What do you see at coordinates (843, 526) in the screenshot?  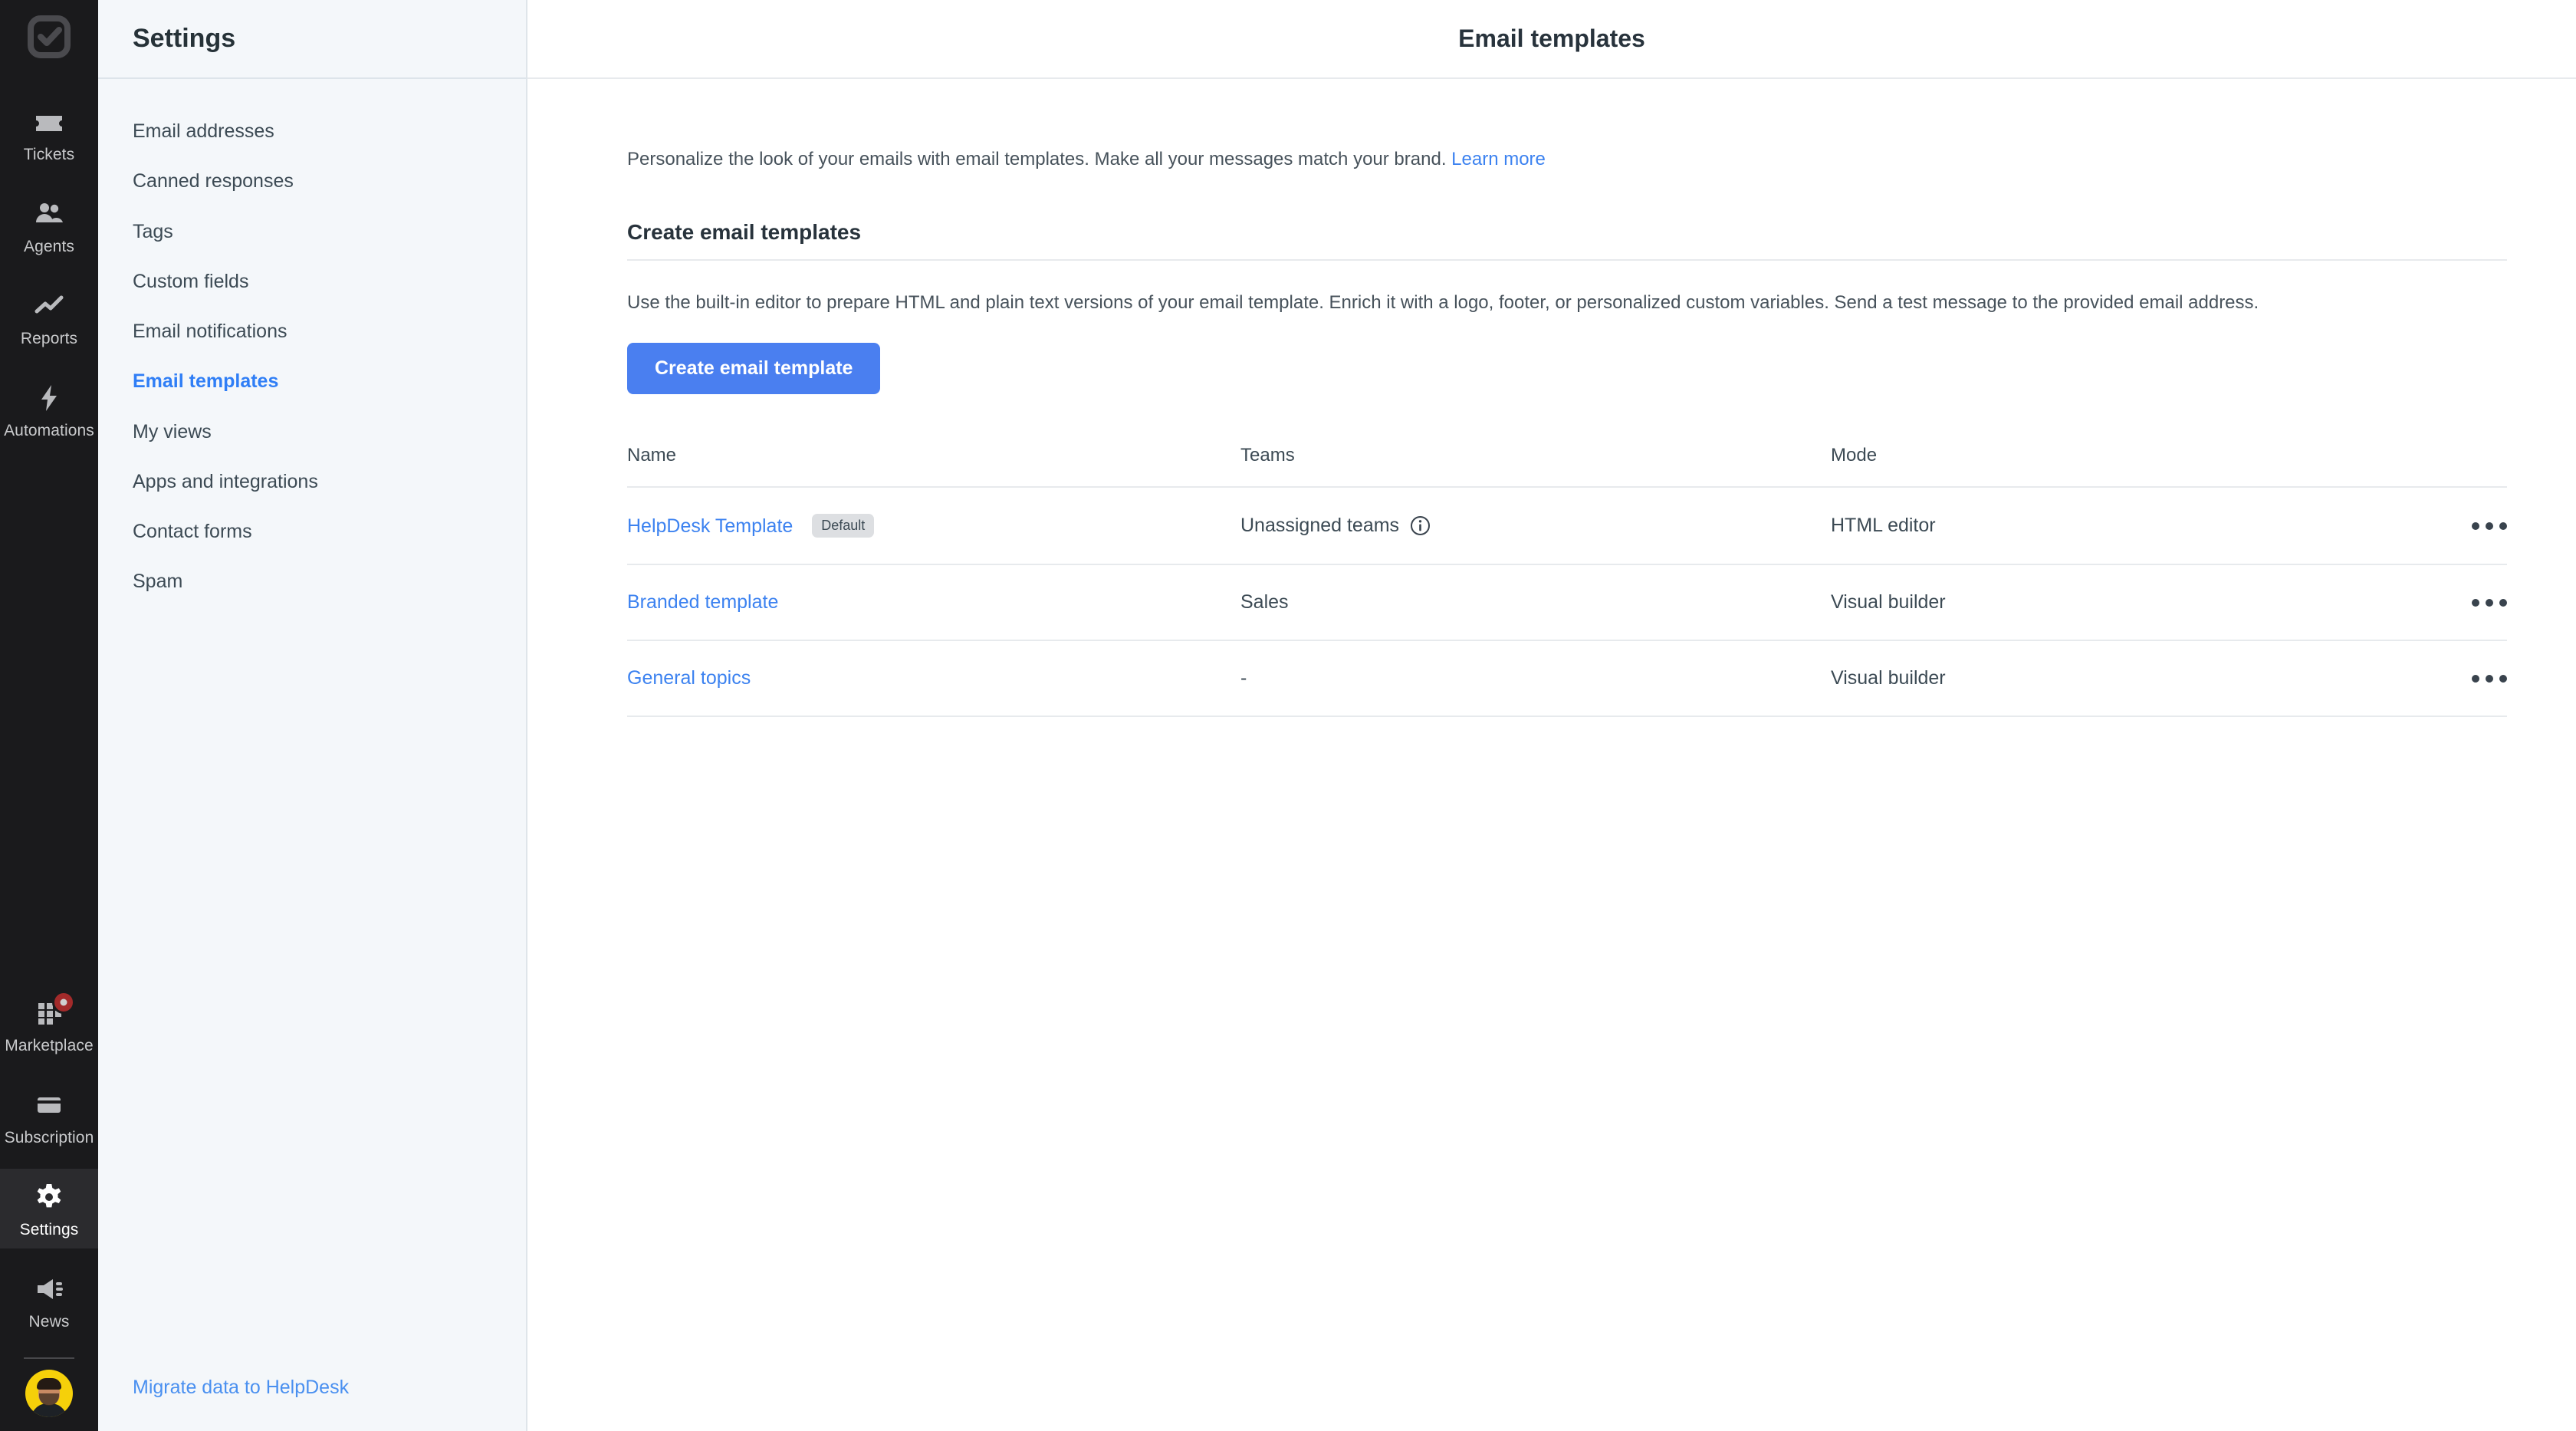 I see `status-badge: Default` at bounding box center [843, 526].